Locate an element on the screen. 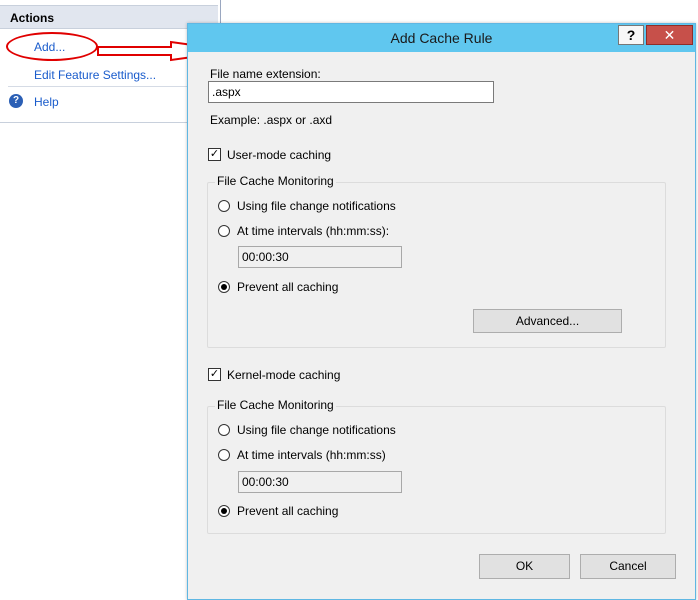  user-mode-label: User-mode caching is located at coordinates (279, 155).